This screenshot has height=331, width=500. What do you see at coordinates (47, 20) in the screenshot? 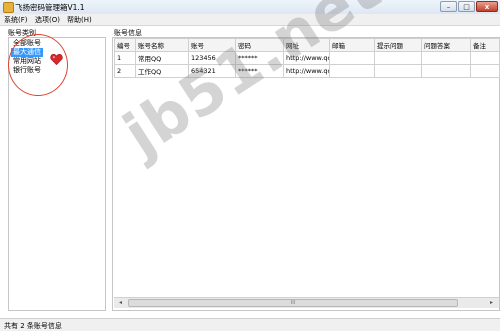
I see `menu-options: 选项(O)` at bounding box center [47, 20].